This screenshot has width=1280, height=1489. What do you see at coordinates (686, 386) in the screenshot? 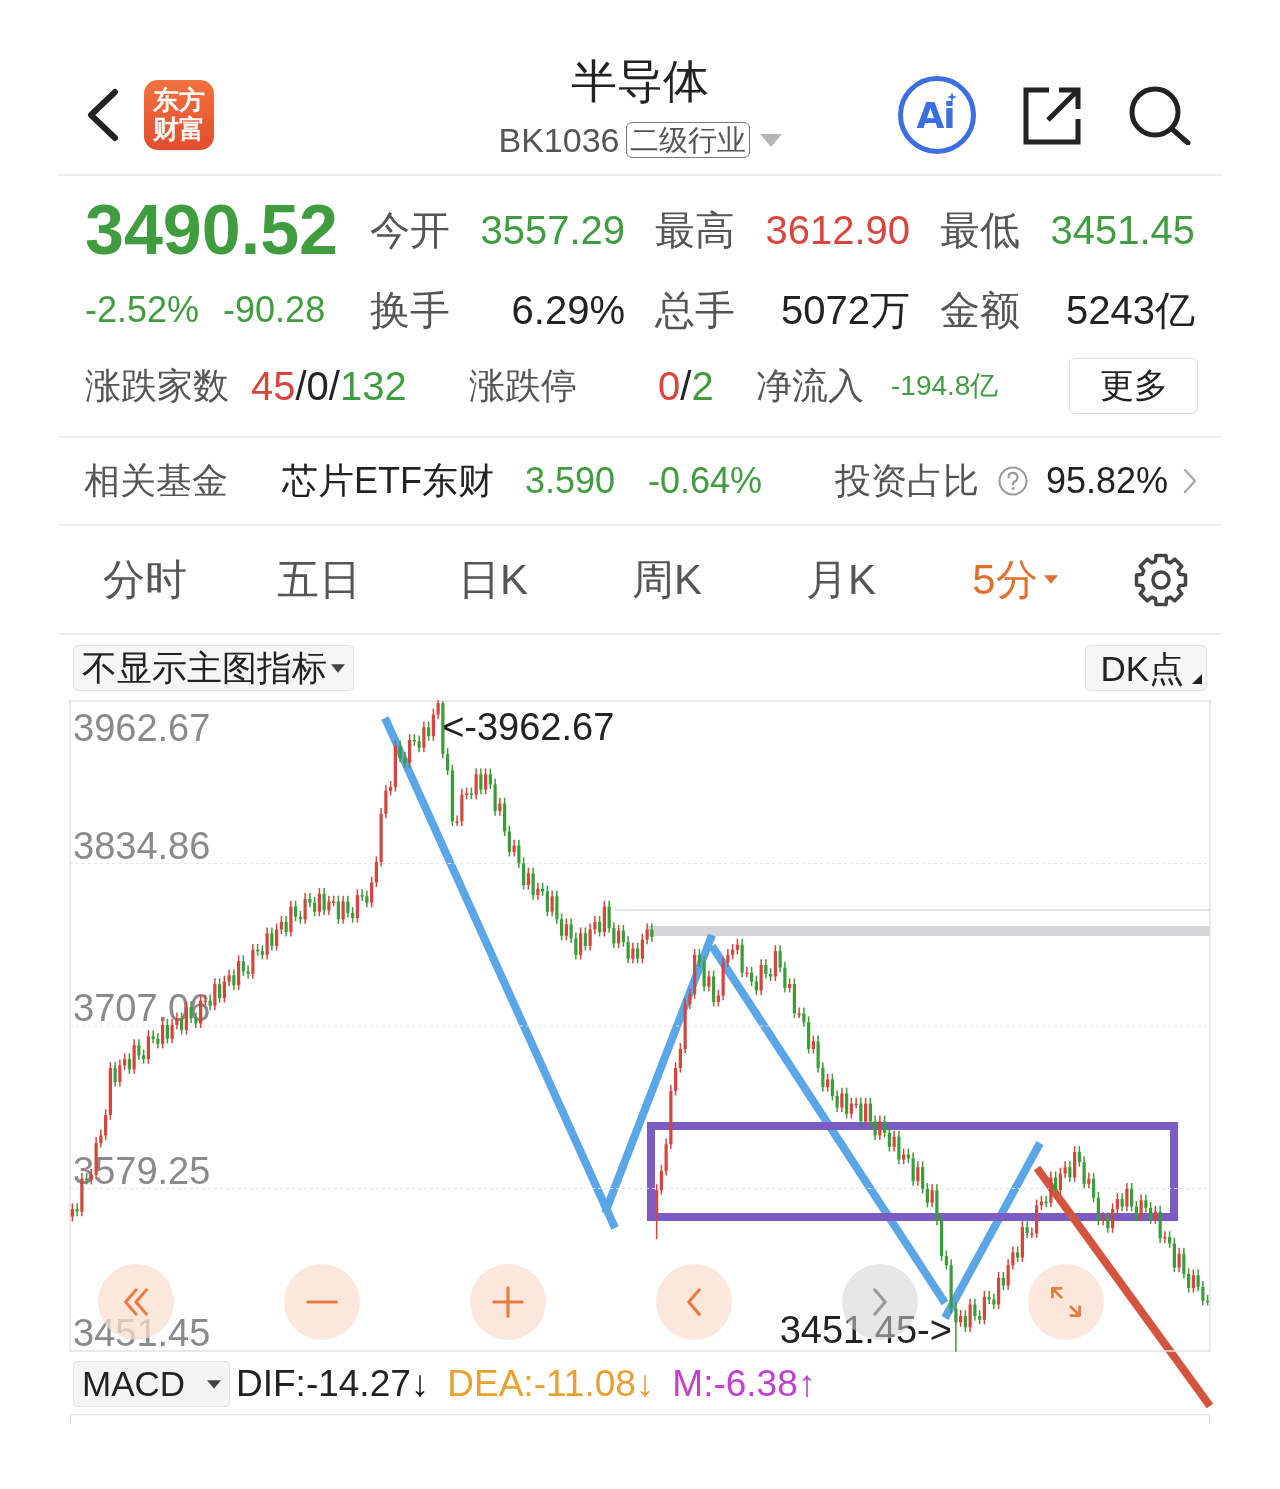
I see `limit-count: 0/2` at bounding box center [686, 386].